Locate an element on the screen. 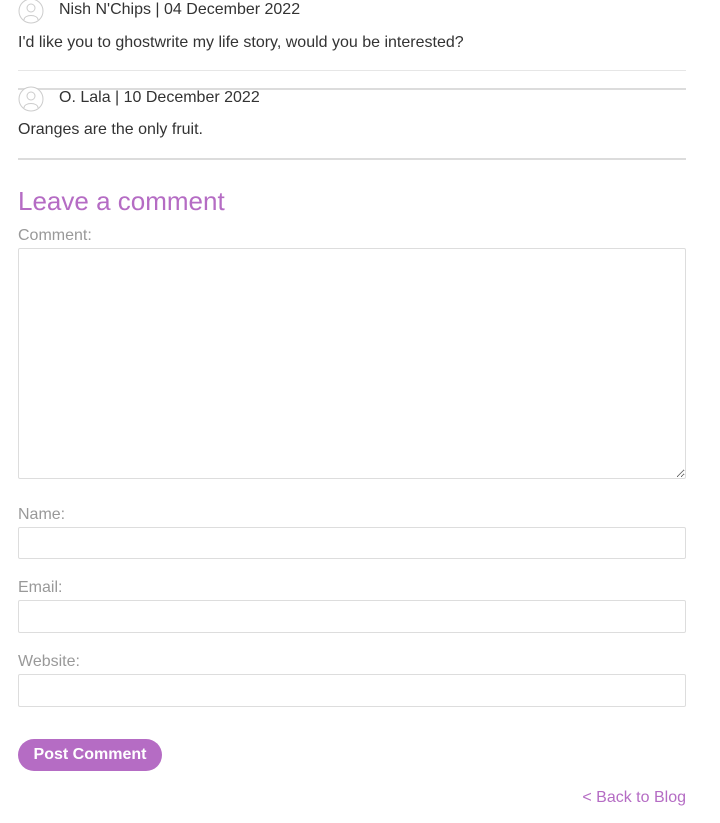 This screenshot has width=720, height=823. back-to-blog-link: < Back to Blog is located at coordinates (634, 798).